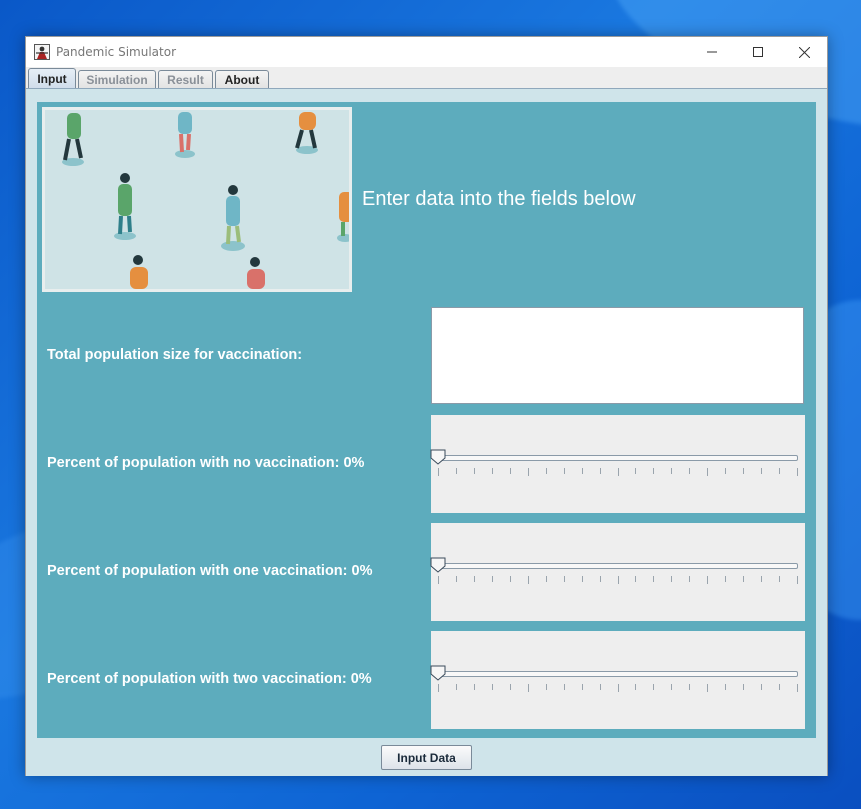  What do you see at coordinates (426, 78) in the screenshot?
I see `tab-bar: Input Simulation Result About` at bounding box center [426, 78].